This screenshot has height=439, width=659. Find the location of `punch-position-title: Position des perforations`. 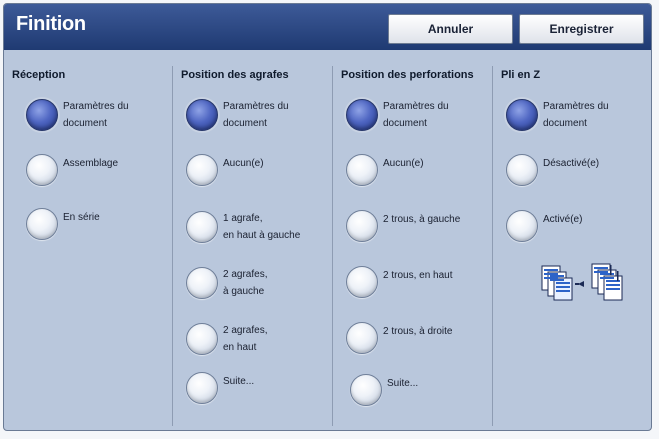

punch-position-title: Position des perforations is located at coordinates (407, 75).